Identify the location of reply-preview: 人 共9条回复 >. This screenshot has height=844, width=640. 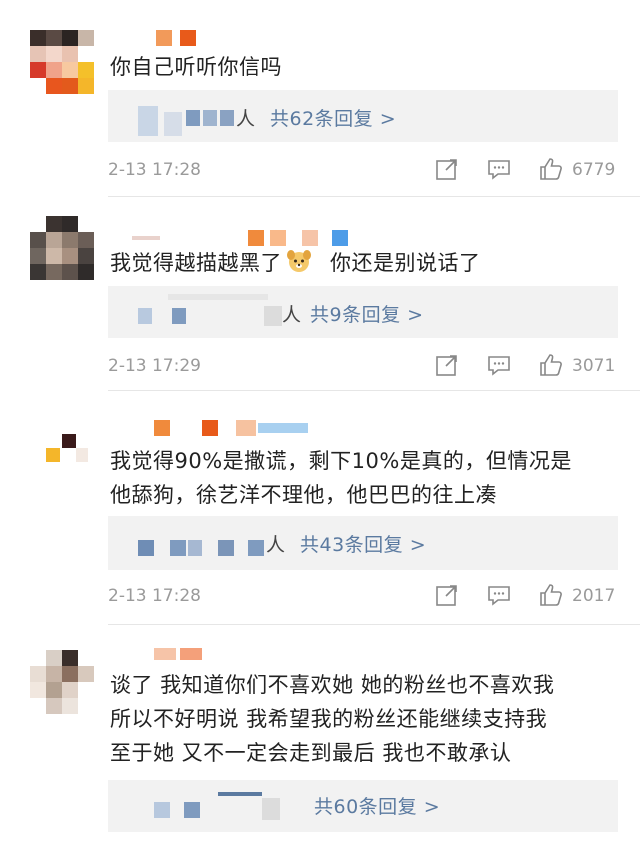
(363, 312).